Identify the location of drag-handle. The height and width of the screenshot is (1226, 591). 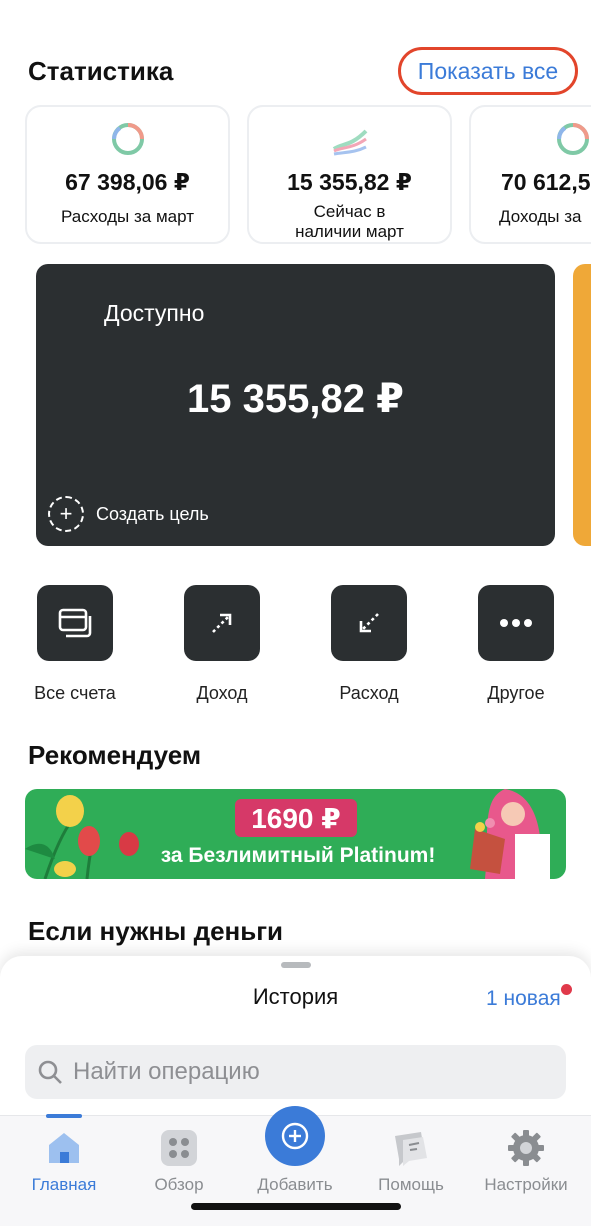
(296, 965).